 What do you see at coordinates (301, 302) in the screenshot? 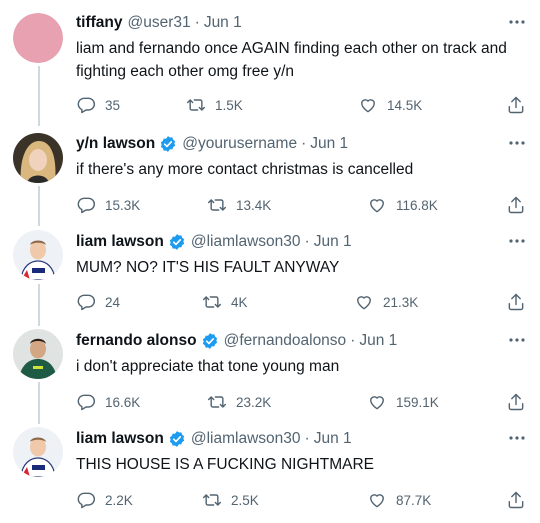
I see `tweet-actions: 24 4K 21.3K` at bounding box center [301, 302].